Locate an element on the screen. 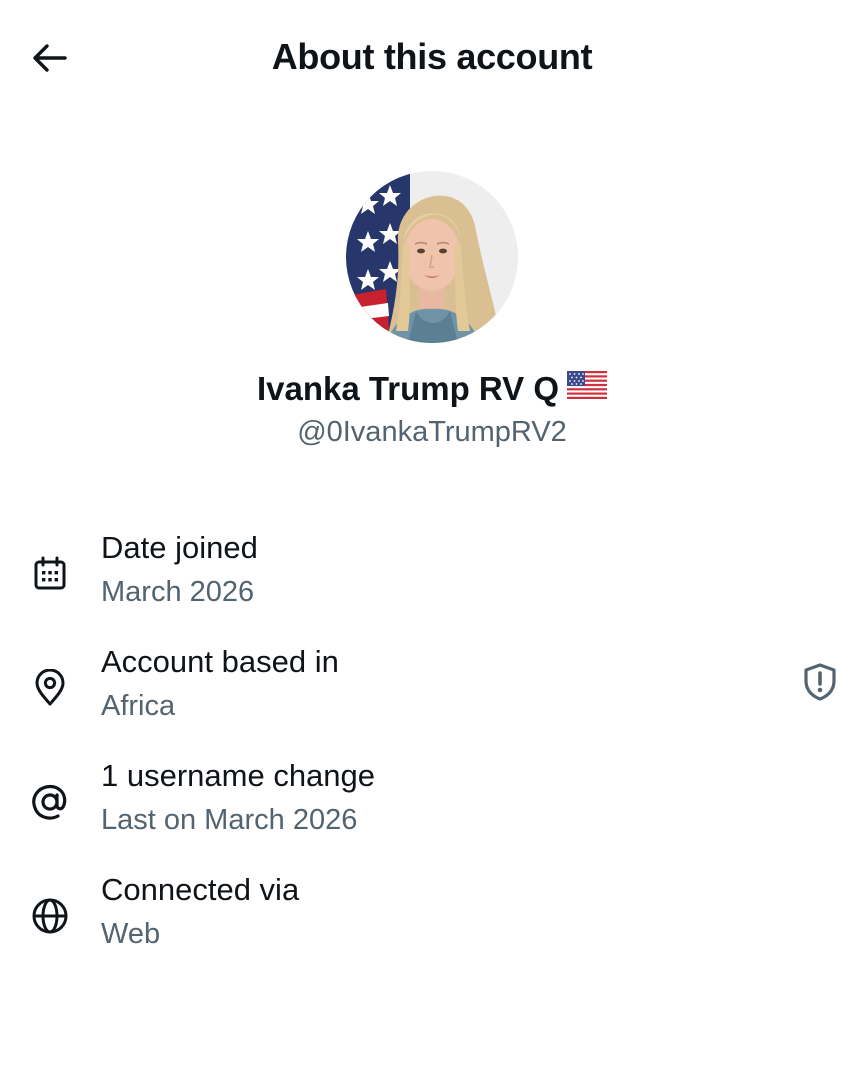 The width and height of the screenshot is (864, 1076). top-bar: About this account is located at coordinates (432, 59).